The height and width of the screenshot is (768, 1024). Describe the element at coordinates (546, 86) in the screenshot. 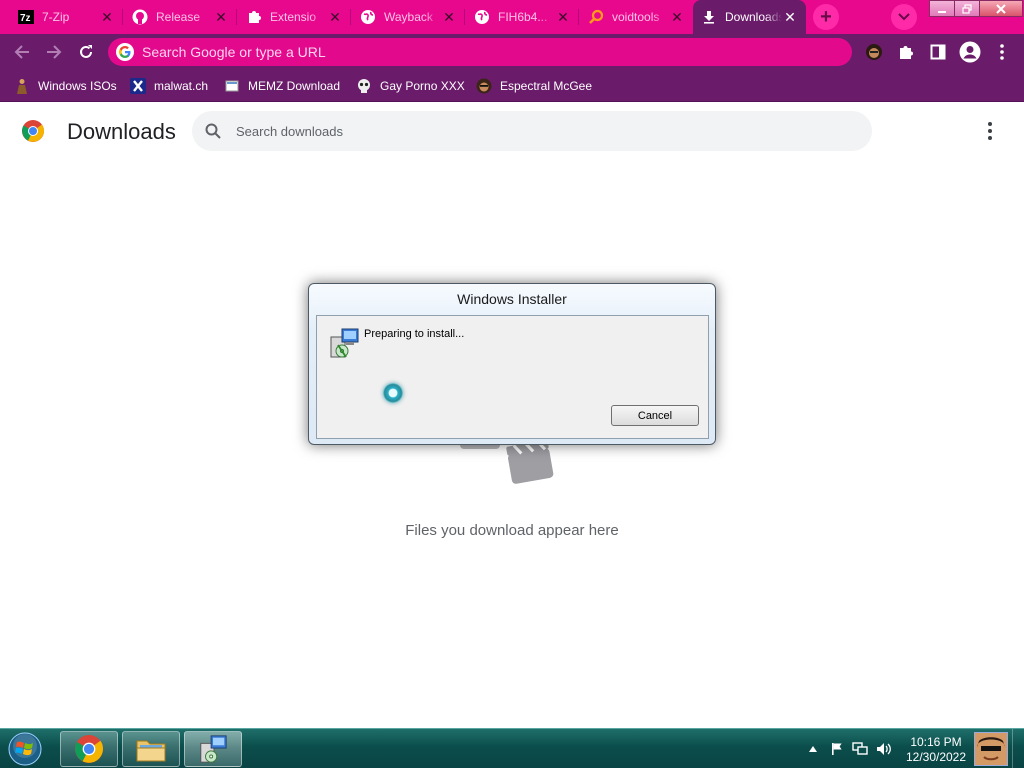

I see `bookmark-label: Espectral McGee` at that location.